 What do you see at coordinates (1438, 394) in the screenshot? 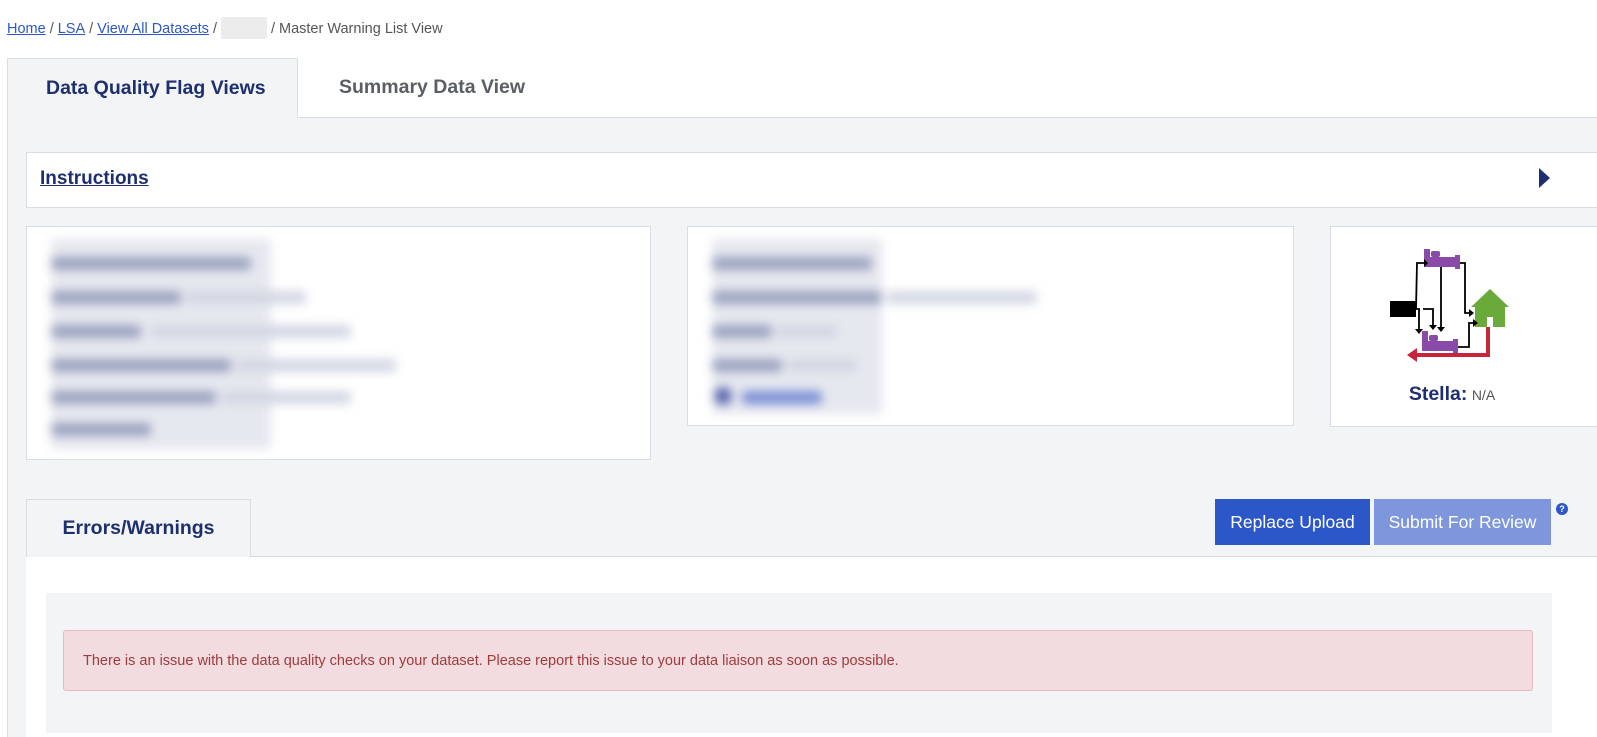
I see `stella-label: Stella:` at bounding box center [1438, 394].